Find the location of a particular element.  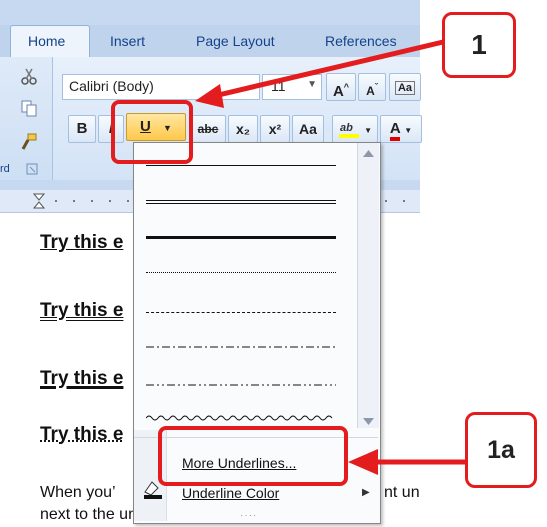

arrow-1-head-icon is located at coordinates (209, 96).